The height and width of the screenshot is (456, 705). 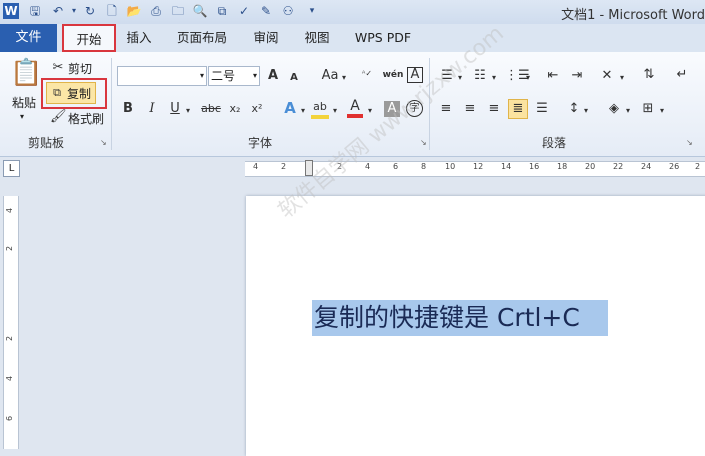 What do you see at coordinates (648, 109) in the screenshot?
I see `borders-icon: ⊞` at bounding box center [648, 109].